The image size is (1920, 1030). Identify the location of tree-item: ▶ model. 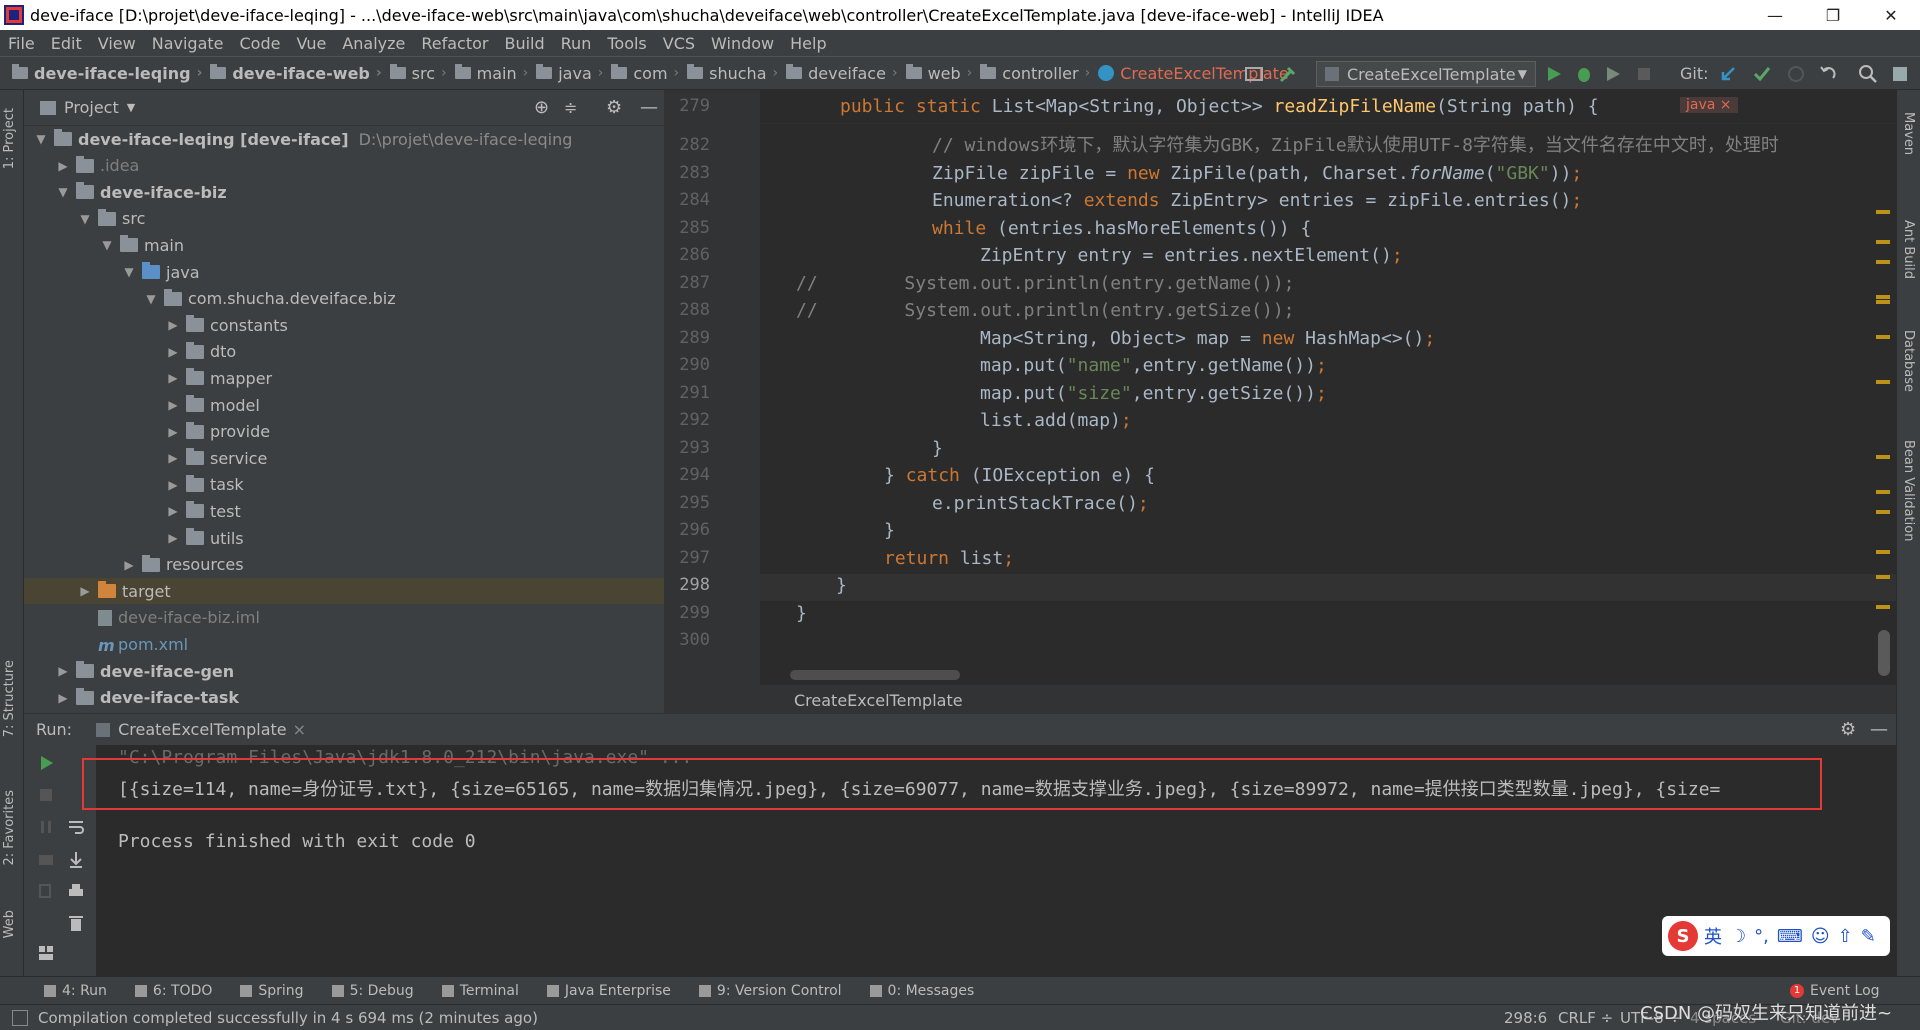
(344, 405).